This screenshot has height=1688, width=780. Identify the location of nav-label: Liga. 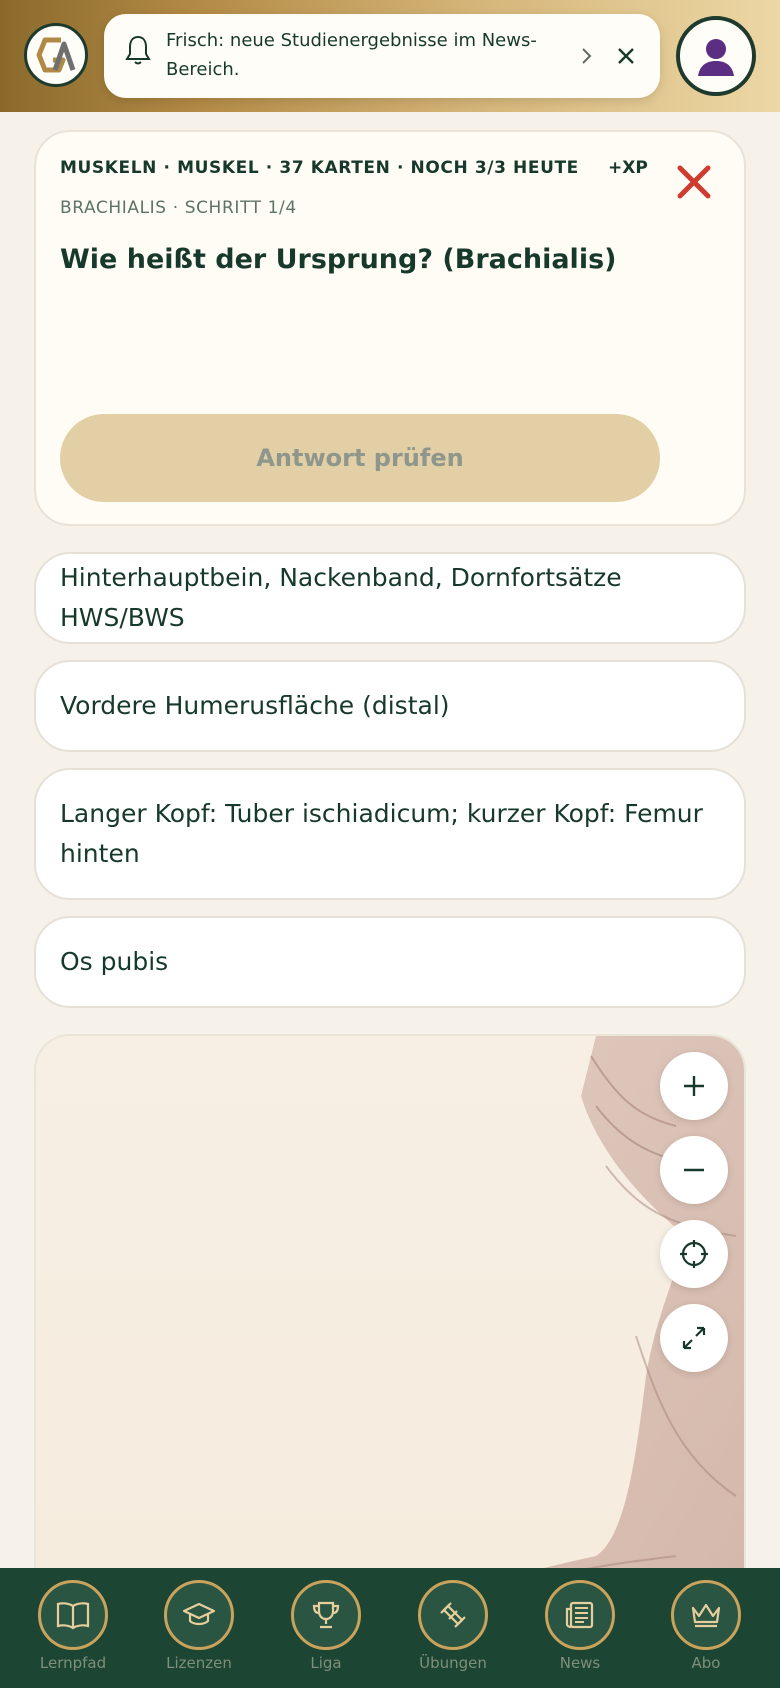
(326, 1663).